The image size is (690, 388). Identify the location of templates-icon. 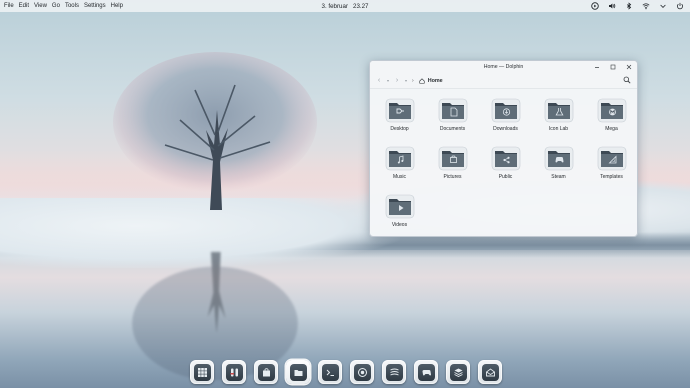
(612, 158).